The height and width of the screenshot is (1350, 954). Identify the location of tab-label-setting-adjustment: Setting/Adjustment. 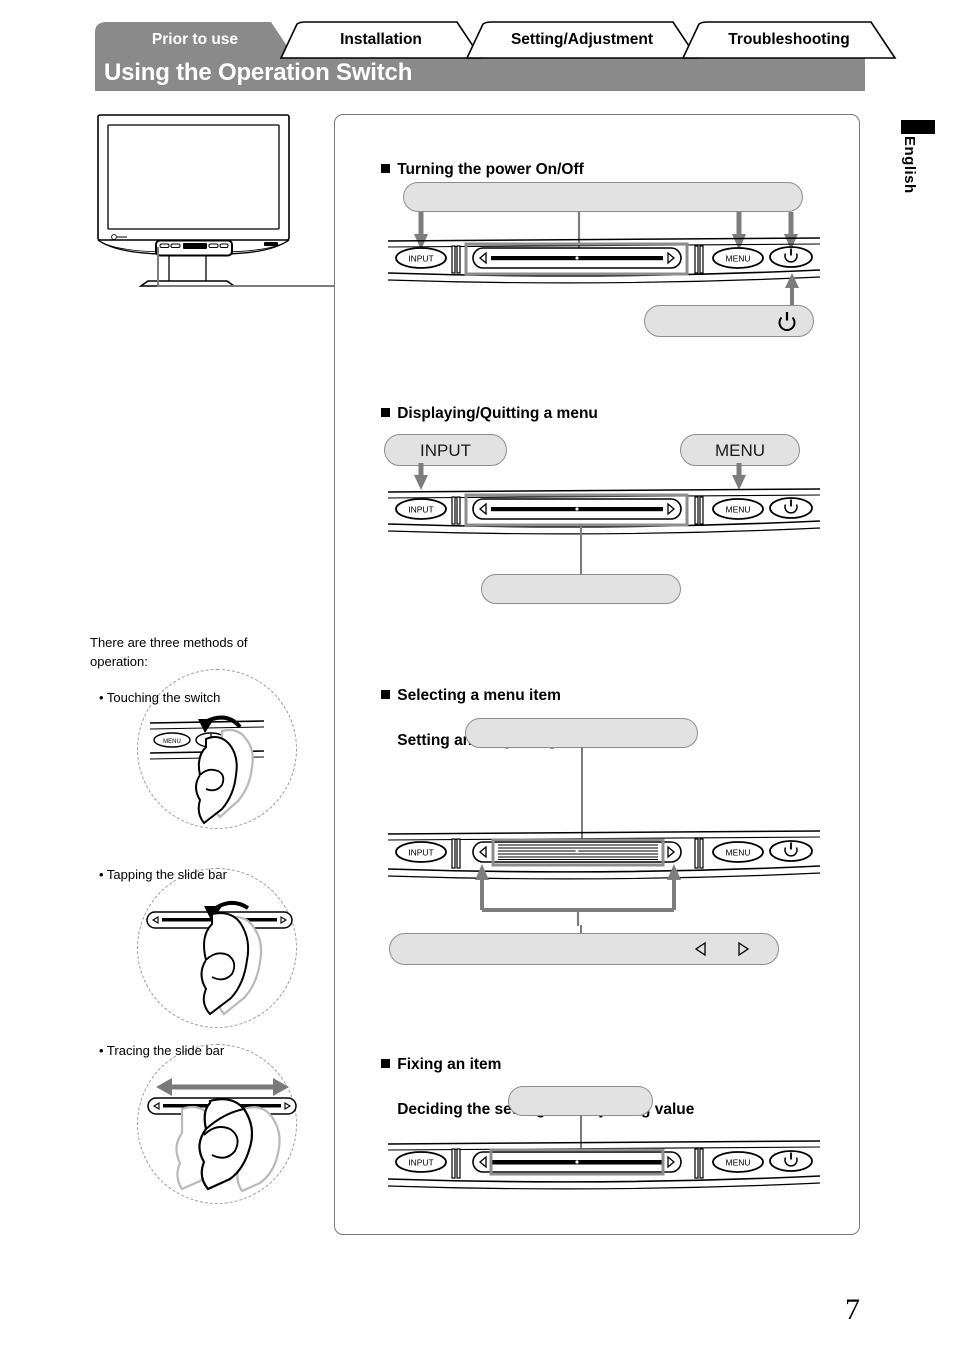
(582, 39).